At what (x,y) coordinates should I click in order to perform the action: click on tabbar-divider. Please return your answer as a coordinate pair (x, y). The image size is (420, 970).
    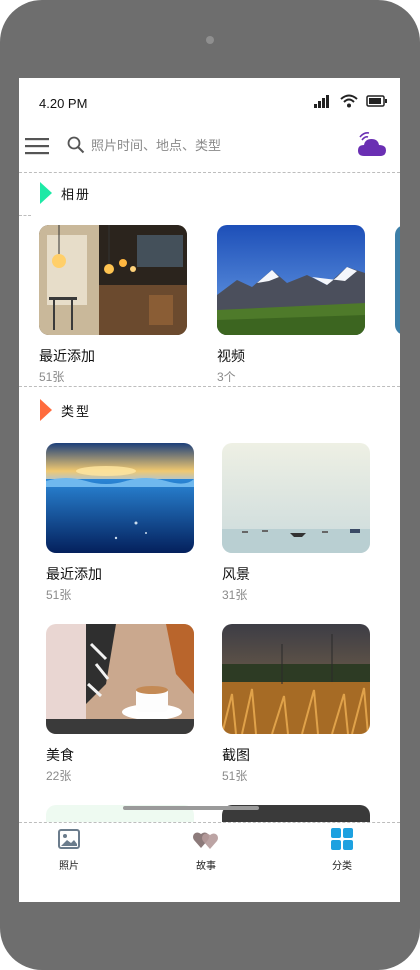
    Looking at the image, I should click on (209, 822).